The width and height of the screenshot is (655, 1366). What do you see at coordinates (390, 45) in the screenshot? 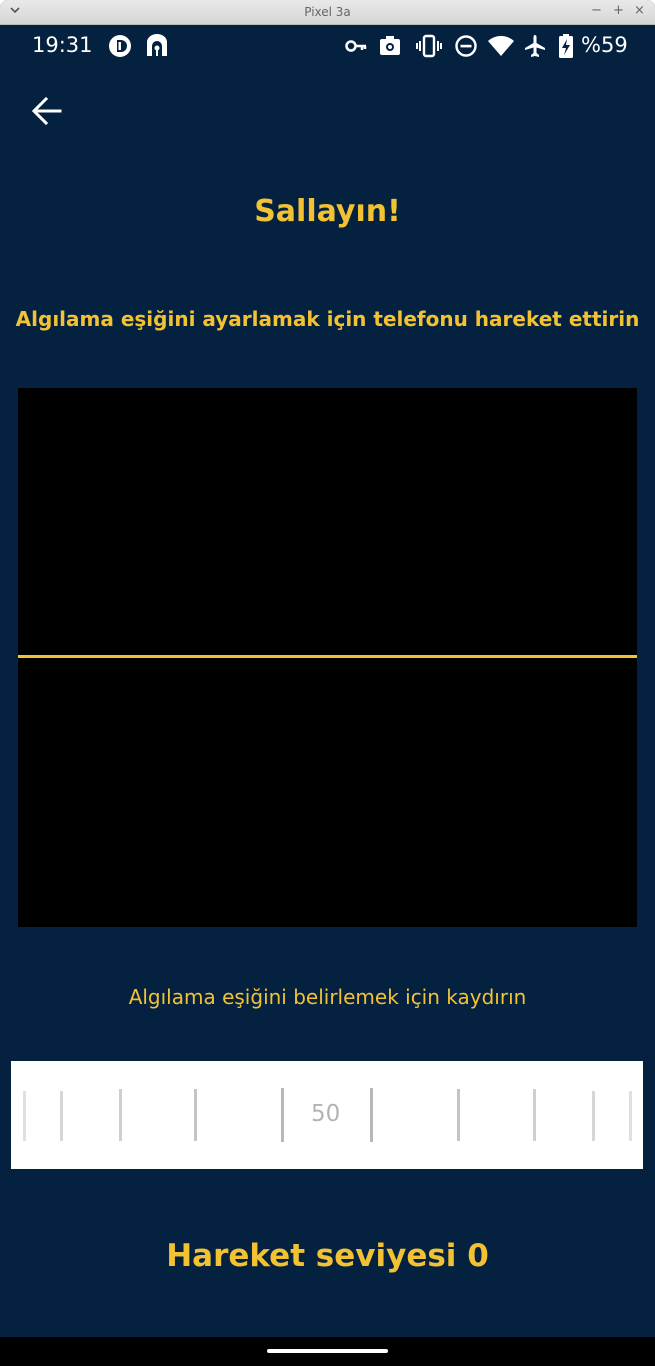
I see `screenshot-icon` at bounding box center [390, 45].